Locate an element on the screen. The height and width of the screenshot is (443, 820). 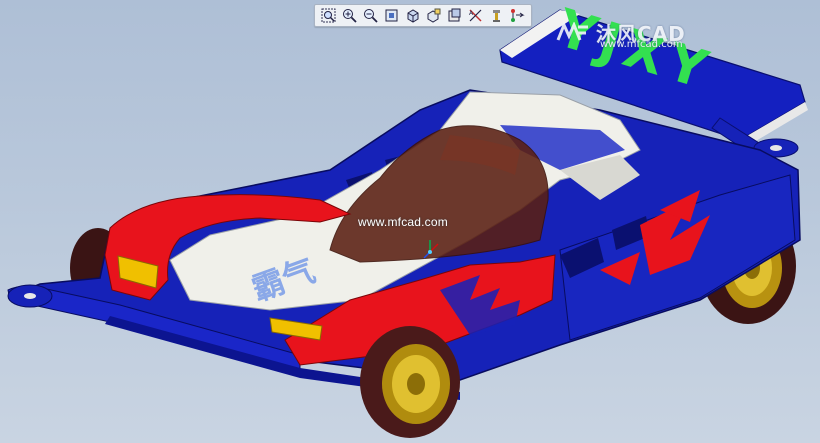
front-left-wheel is located at coordinates (410, 382).